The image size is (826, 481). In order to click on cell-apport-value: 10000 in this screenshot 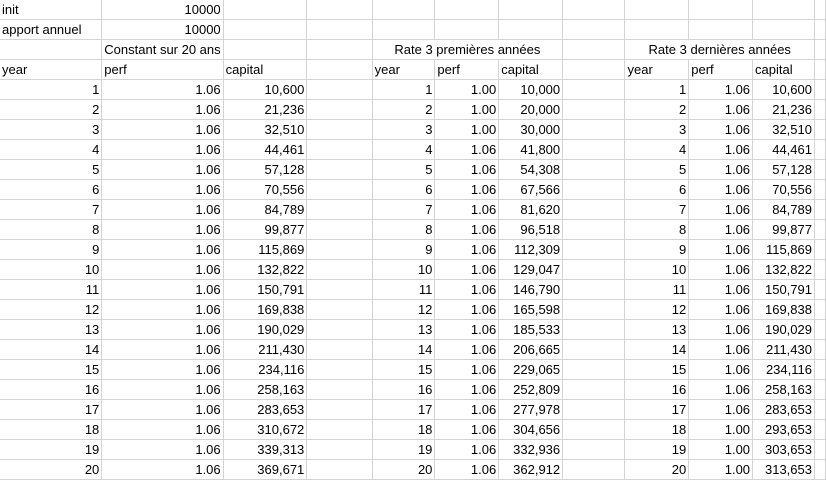, I will do `click(162, 29)`.